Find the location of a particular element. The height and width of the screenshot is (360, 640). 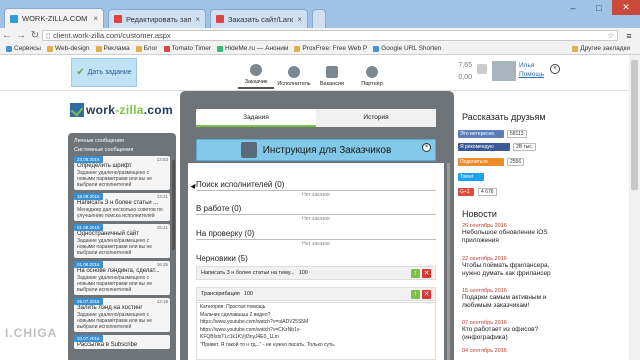

news-title: Новости is located at coordinates (479, 214).